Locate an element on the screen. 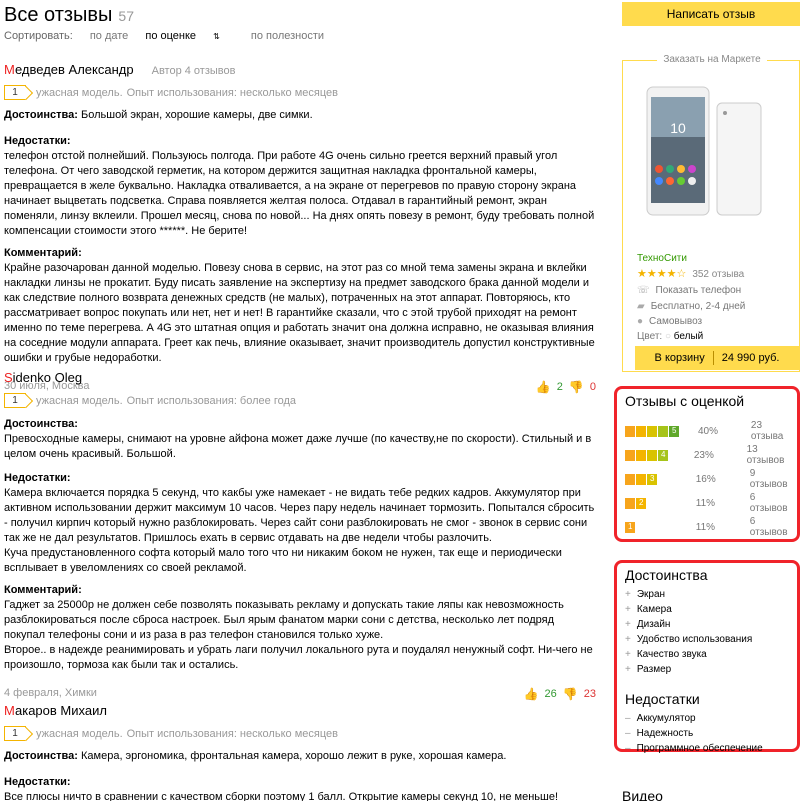  color-swatch-icon: ○ is located at coordinates (668, 336).